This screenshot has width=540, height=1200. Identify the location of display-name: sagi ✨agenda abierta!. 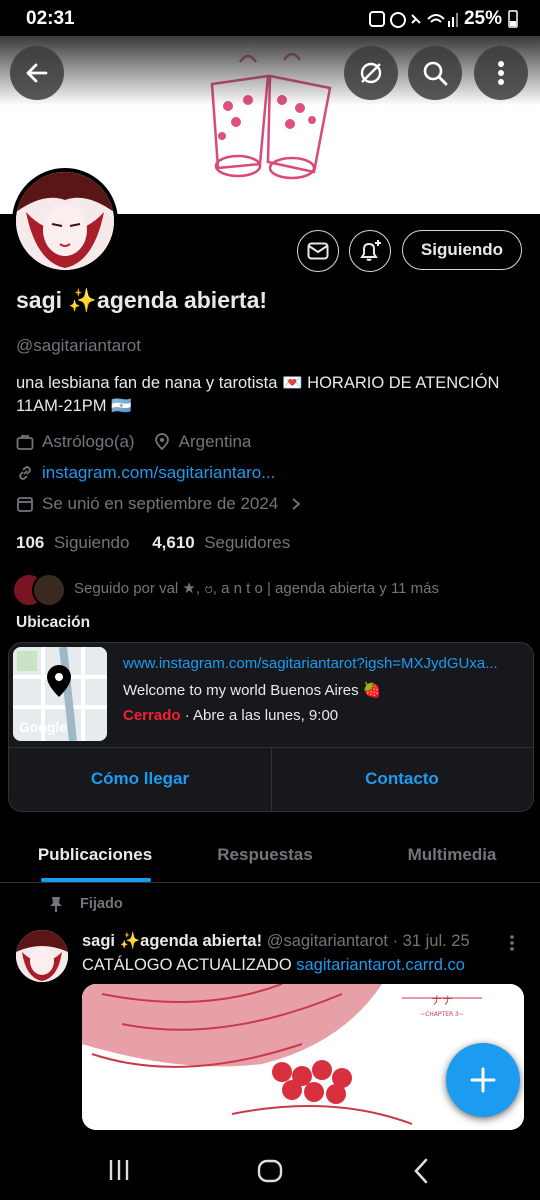
(142, 300).